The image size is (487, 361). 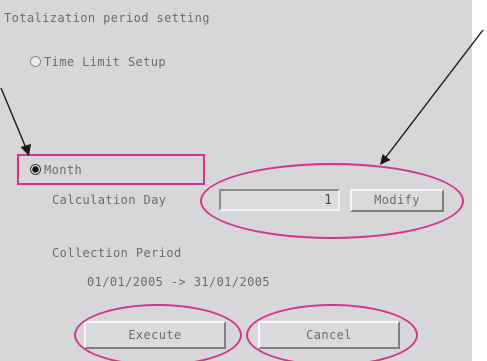 I want to click on arrow-line-left, so click(x=13, y=118).